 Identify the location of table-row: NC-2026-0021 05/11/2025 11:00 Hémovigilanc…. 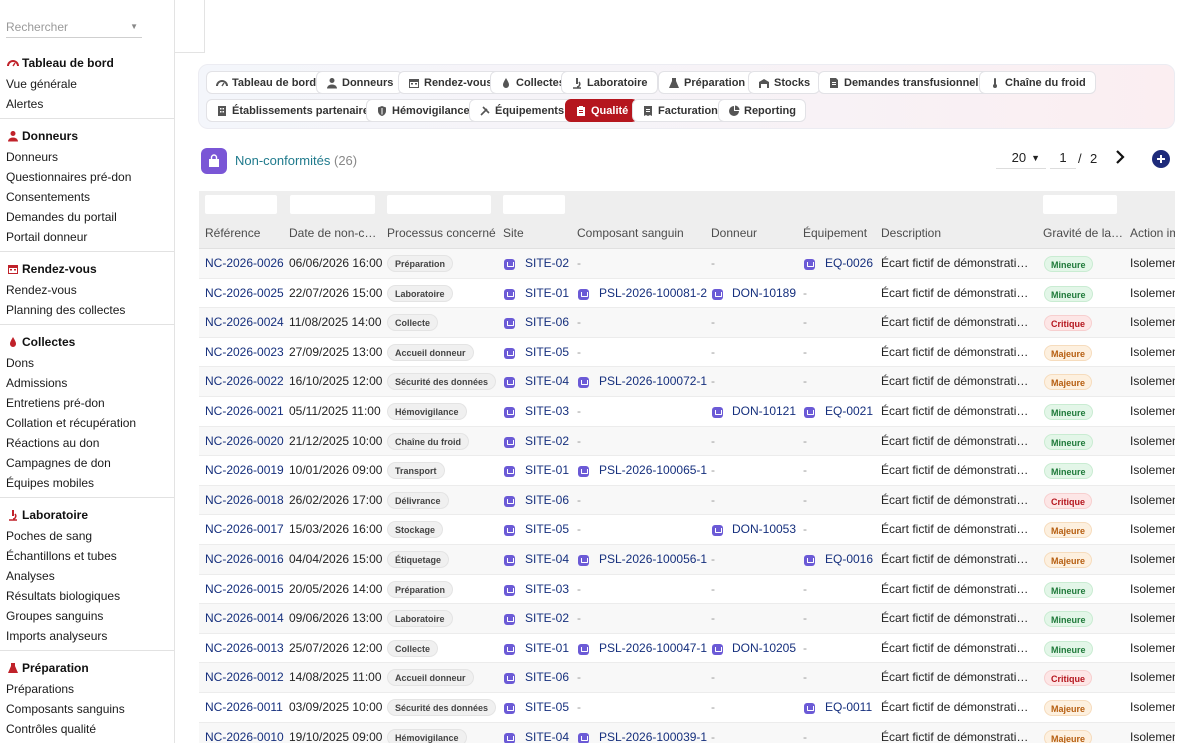
(687, 412).